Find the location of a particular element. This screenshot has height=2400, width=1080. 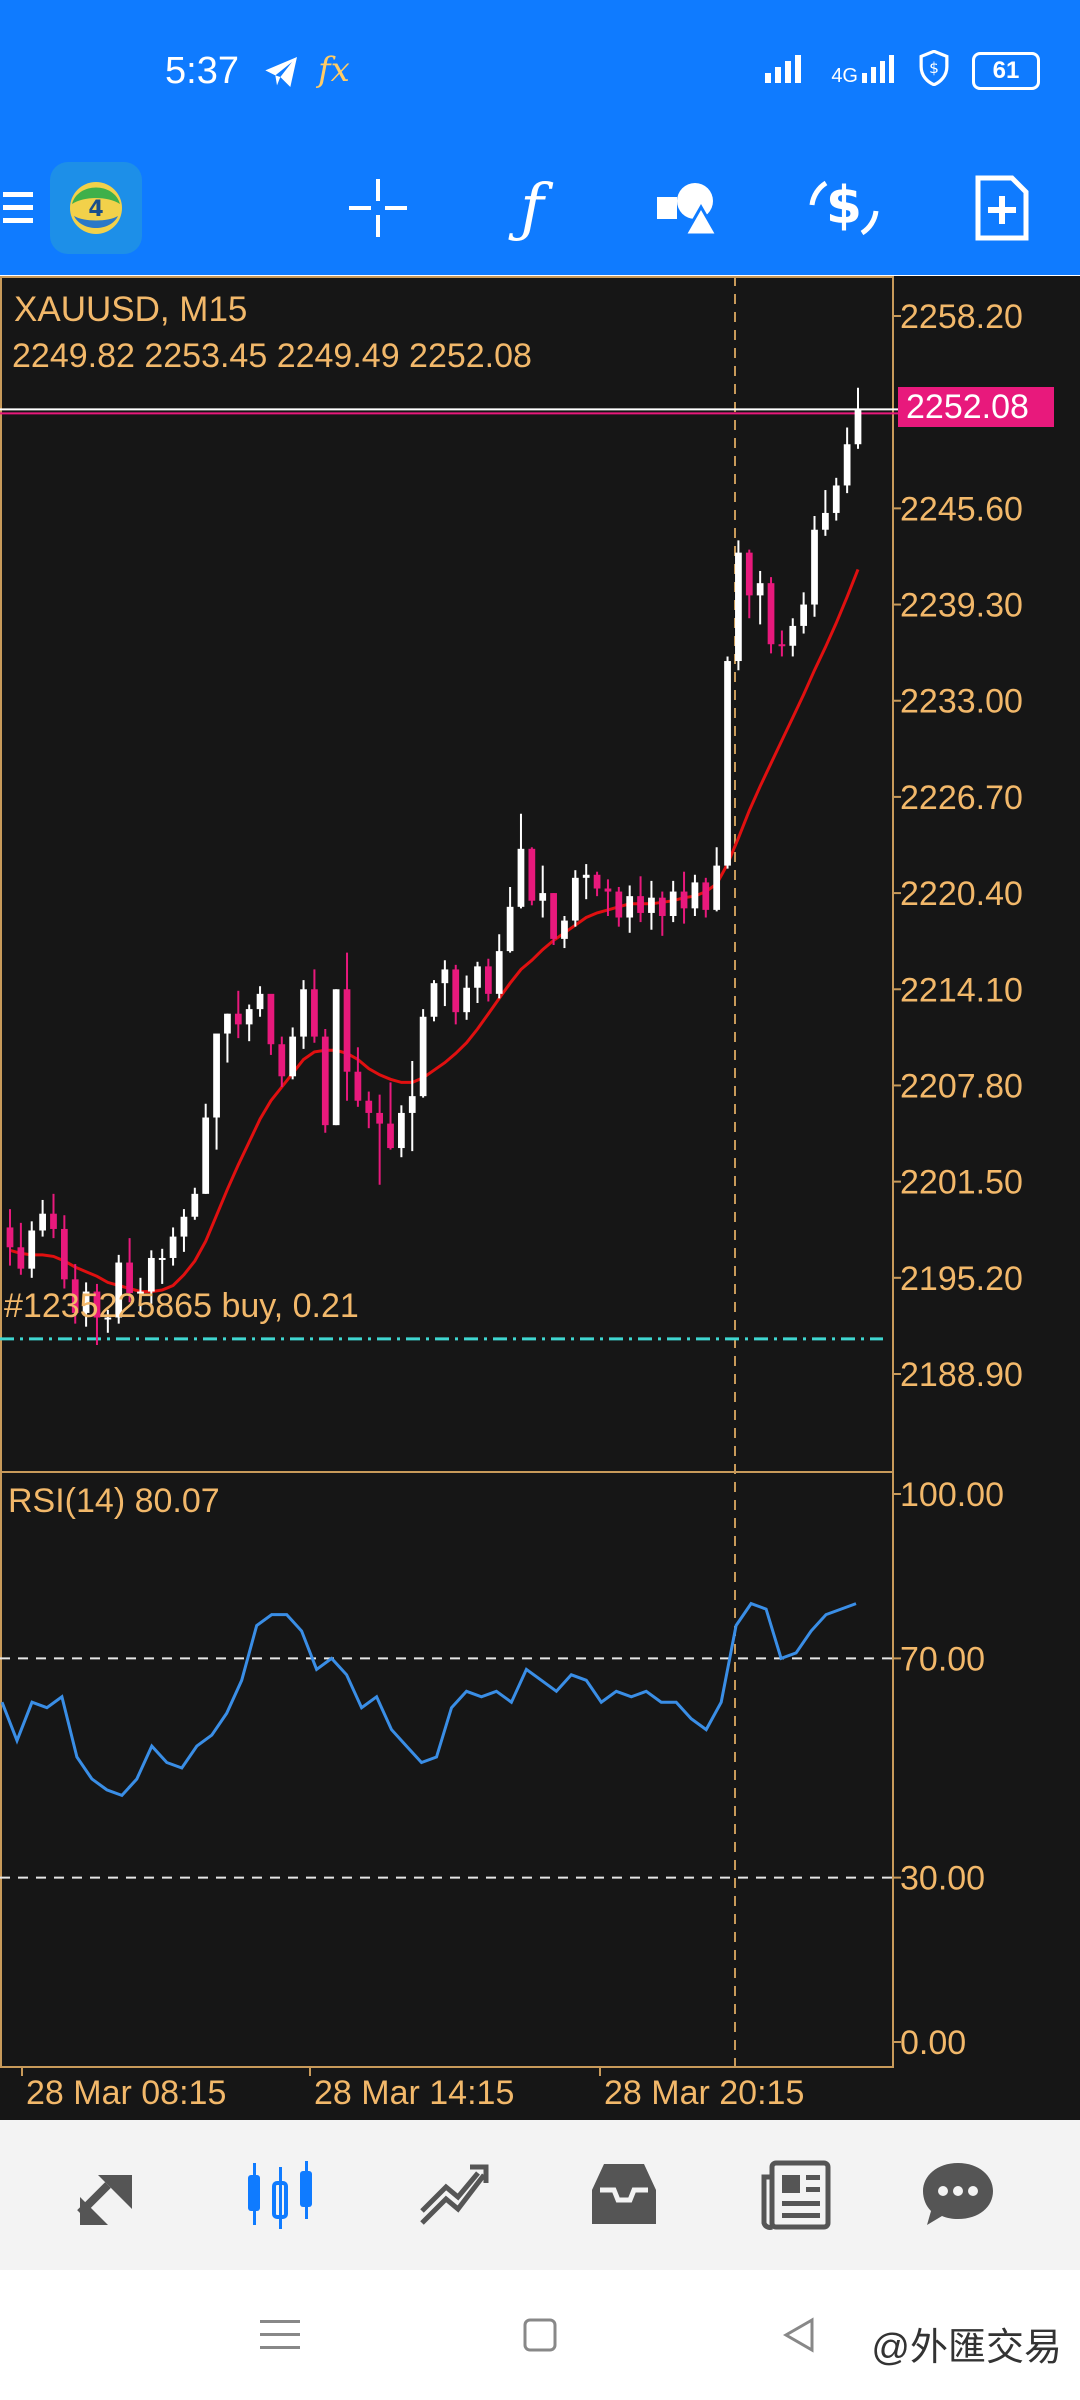

messages-icon is located at coordinates (958, 2195).